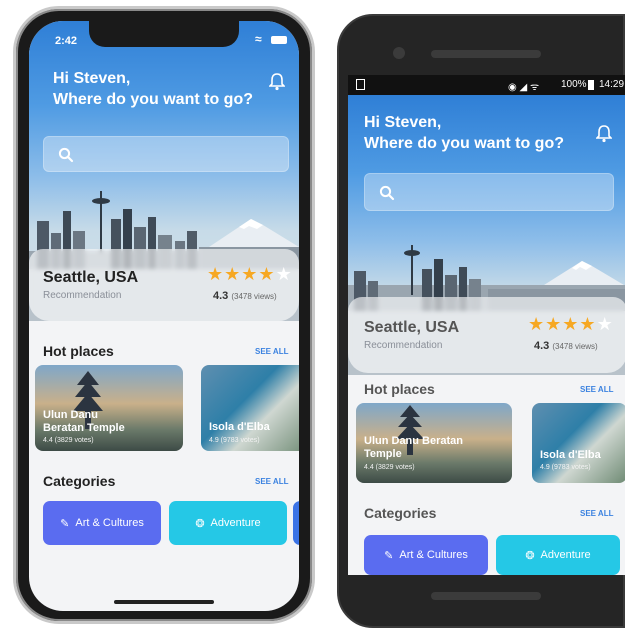  Describe the element at coordinates (486, 85) in the screenshot. I see `android-status-bar: ◉ ◢ ᯤ 100% 14:29` at that location.